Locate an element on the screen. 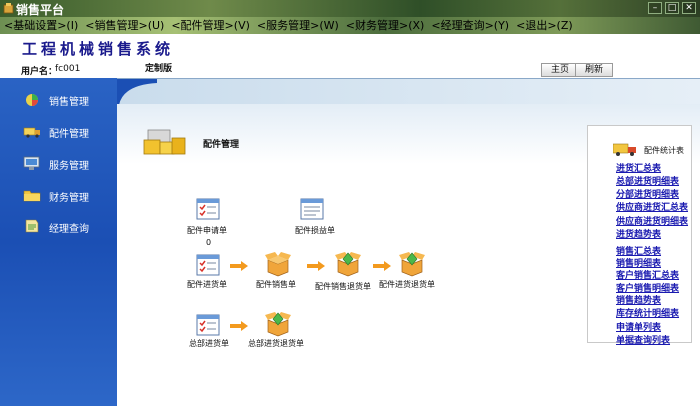 This screenshot has height=406, width=700. sidebar-item-sales: 销售管理 is located at coordinates (58, 100).